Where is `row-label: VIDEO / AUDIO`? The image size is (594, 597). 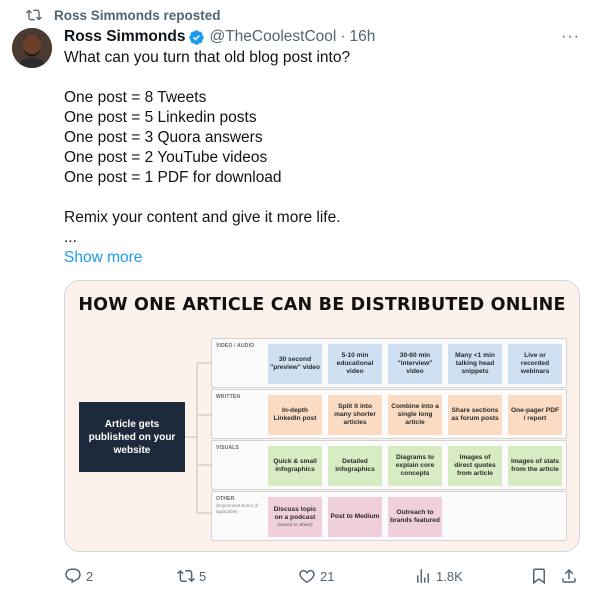
row-label: VIDEO / AUDIO is located at coordinates (235, 346).